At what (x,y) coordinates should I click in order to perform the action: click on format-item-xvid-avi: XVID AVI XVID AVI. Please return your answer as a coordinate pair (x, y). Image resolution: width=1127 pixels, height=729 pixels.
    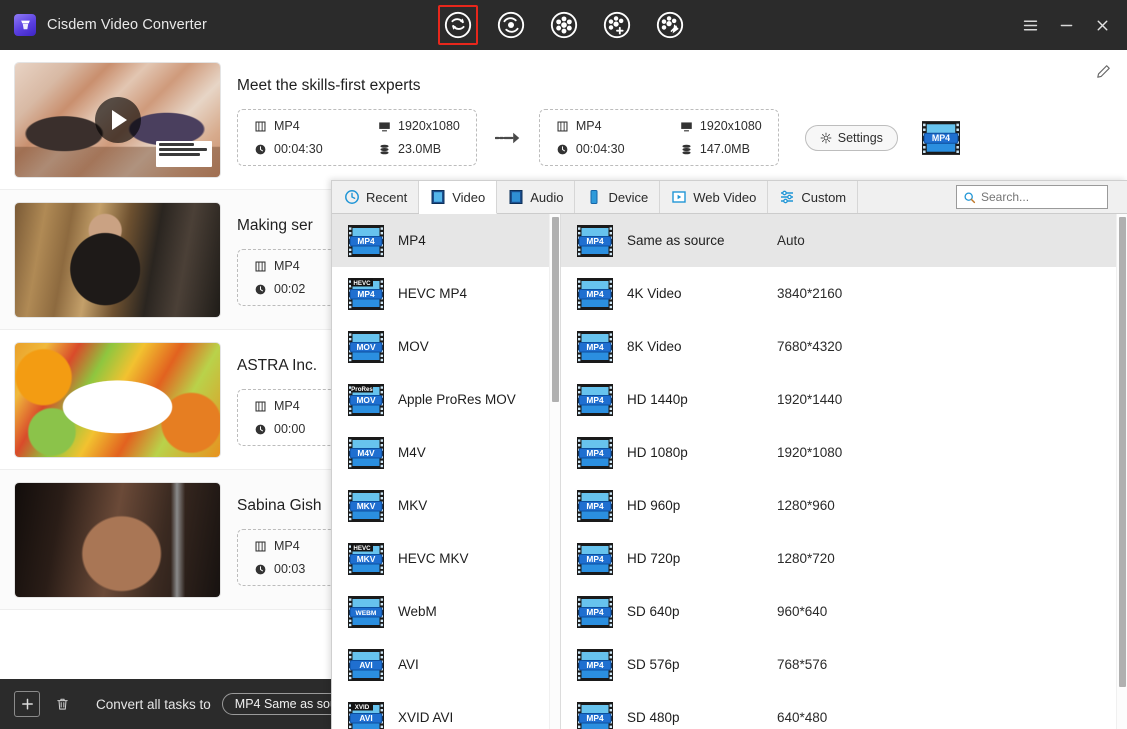
    Looking at the image, I should click on (446, 710).